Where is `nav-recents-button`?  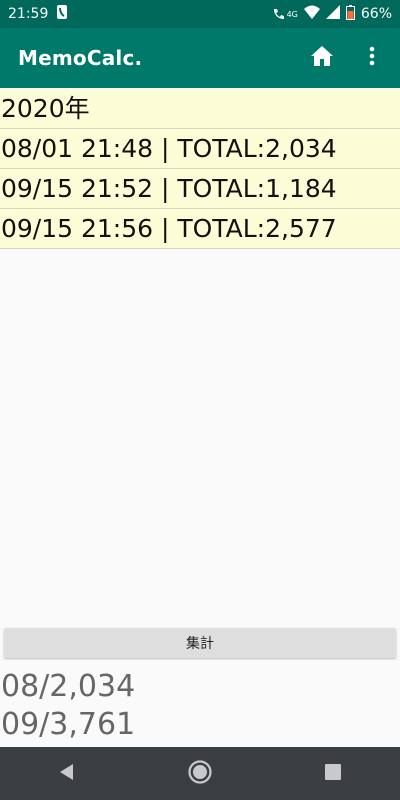
nav-recents-button is located at coordinates (333, 773).